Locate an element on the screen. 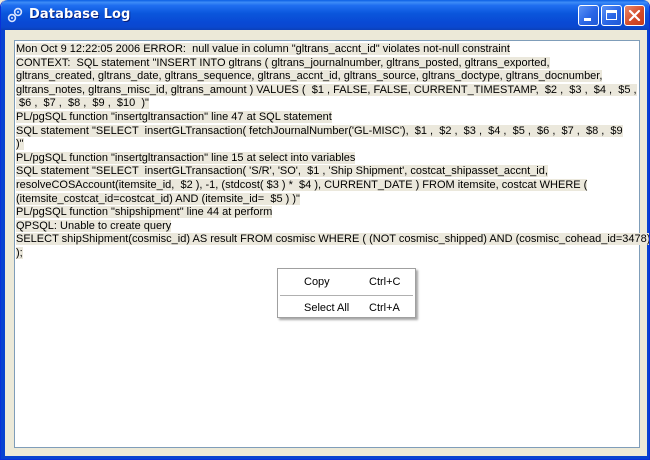  minimize-icon is located at coordinates (587, 19).